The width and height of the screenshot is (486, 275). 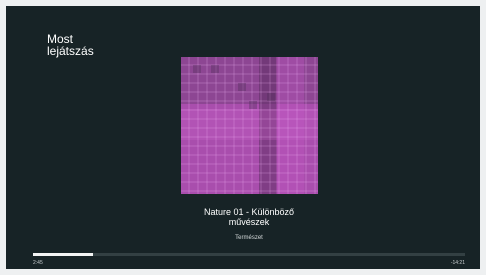 I want to click on track-category: Természet, so click(x=249, y=238).